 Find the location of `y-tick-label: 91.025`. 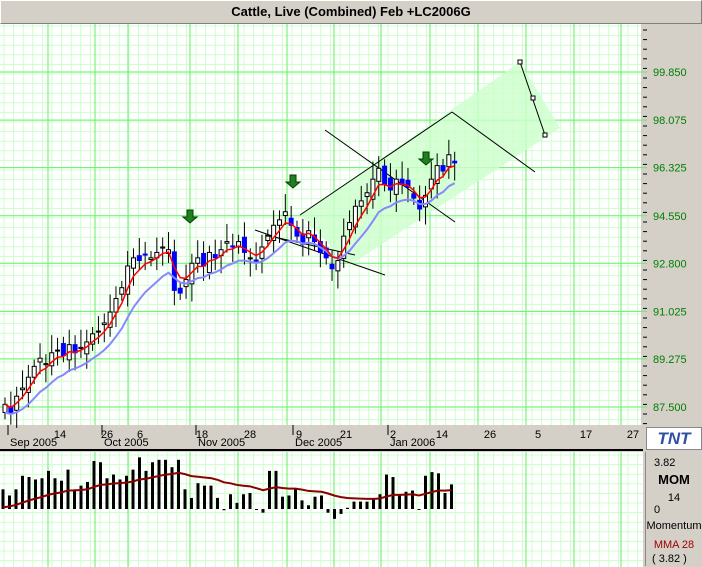

y-tick-label: 91.025 is located at coordinates (670, 312).